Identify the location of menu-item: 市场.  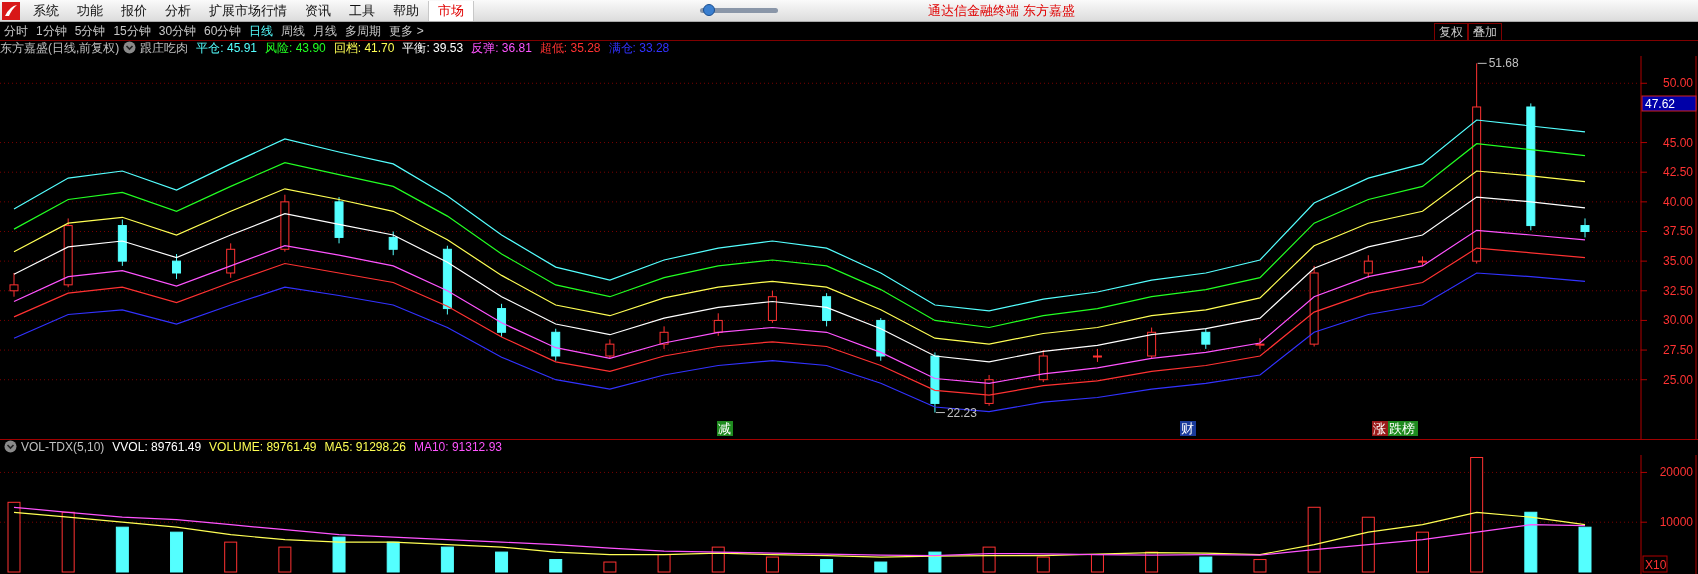
(451, 10).